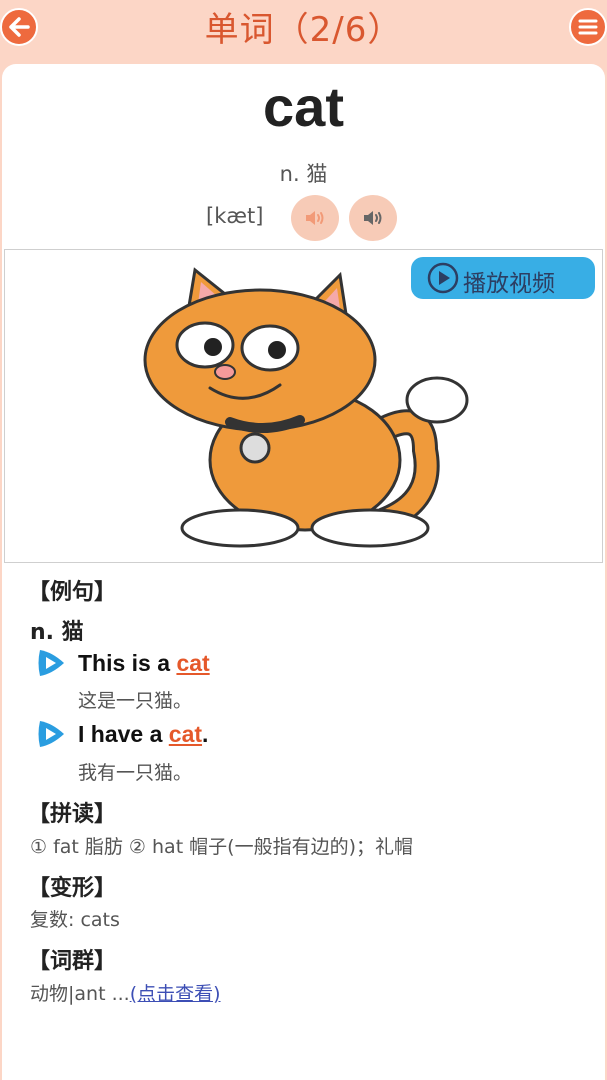 Image resolution: width=607 pixels, height=1080 pixels. I want to click on menu-button, so click(588, 27).